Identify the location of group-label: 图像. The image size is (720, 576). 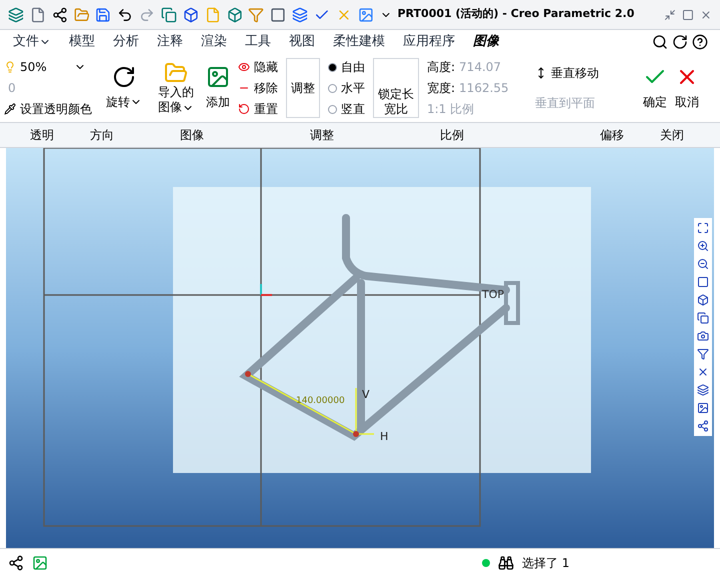
(192, 135).